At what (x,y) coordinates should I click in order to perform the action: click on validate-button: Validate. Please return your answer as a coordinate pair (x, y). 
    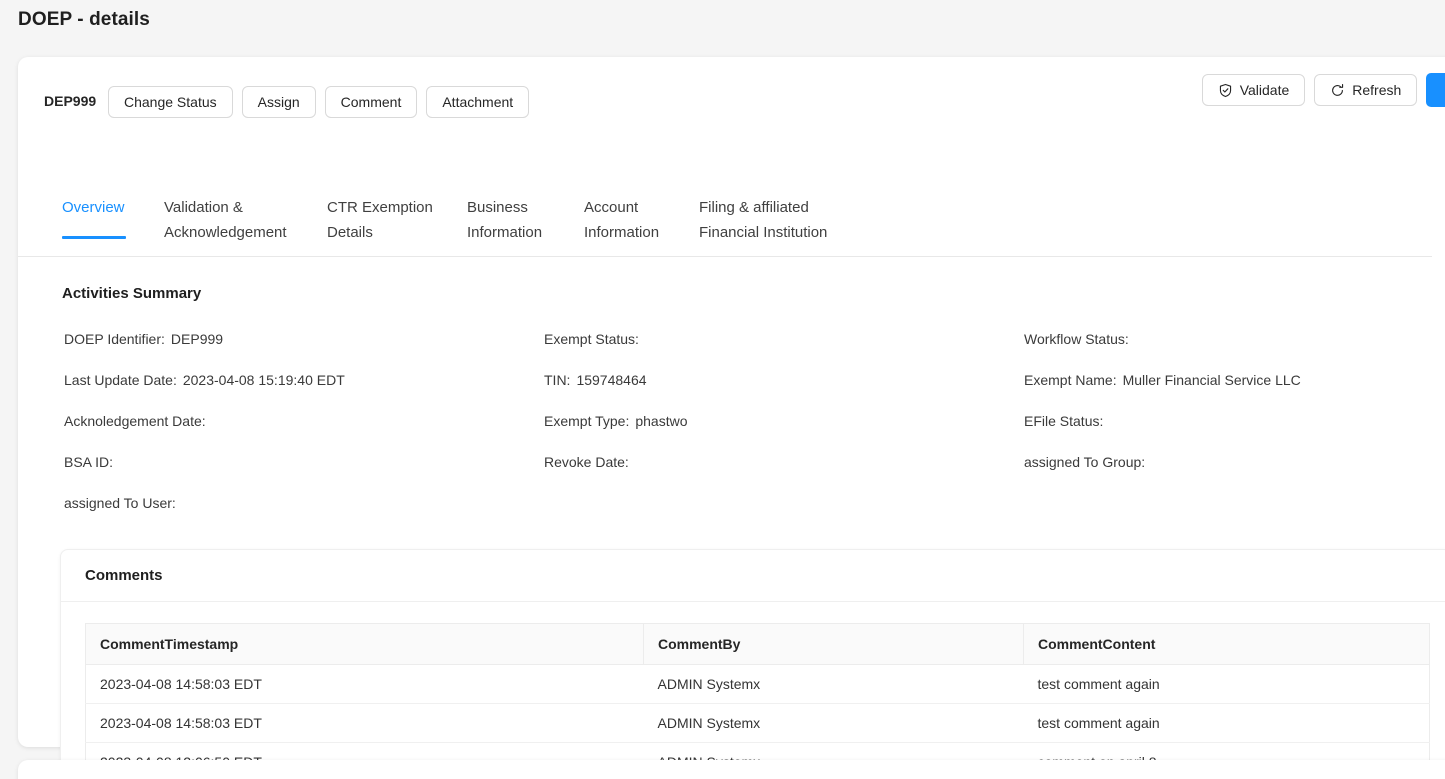
    Looking at the image, I should click on (1253, 90).